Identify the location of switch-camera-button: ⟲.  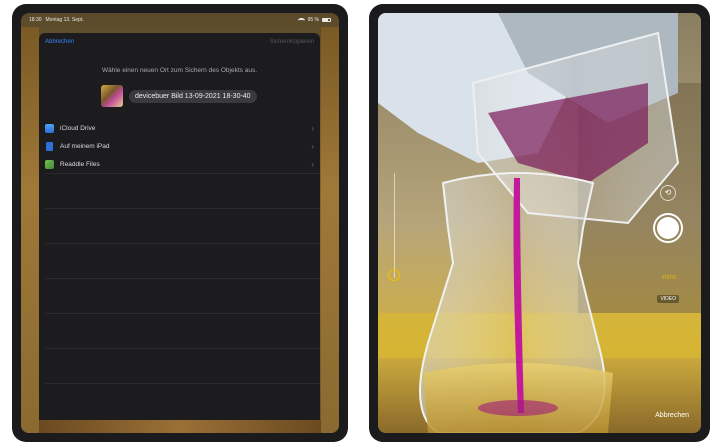
(668, 193).